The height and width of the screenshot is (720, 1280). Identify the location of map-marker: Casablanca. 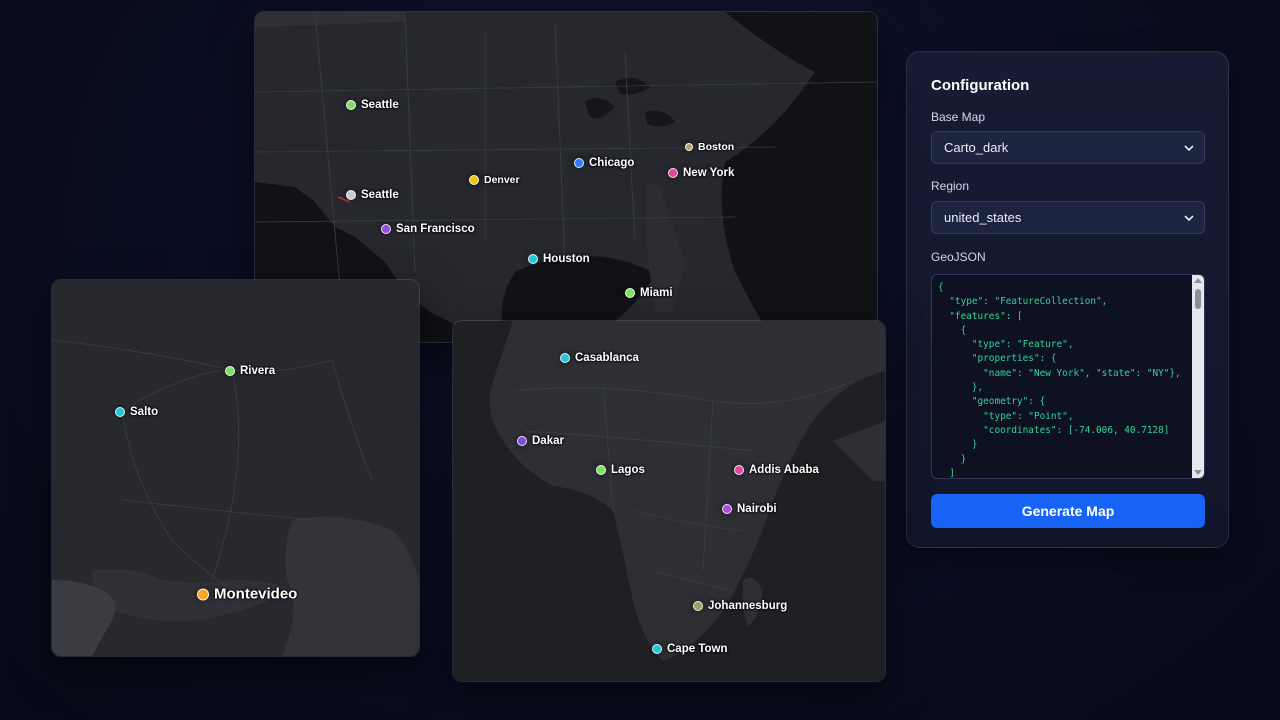
(599, 358).